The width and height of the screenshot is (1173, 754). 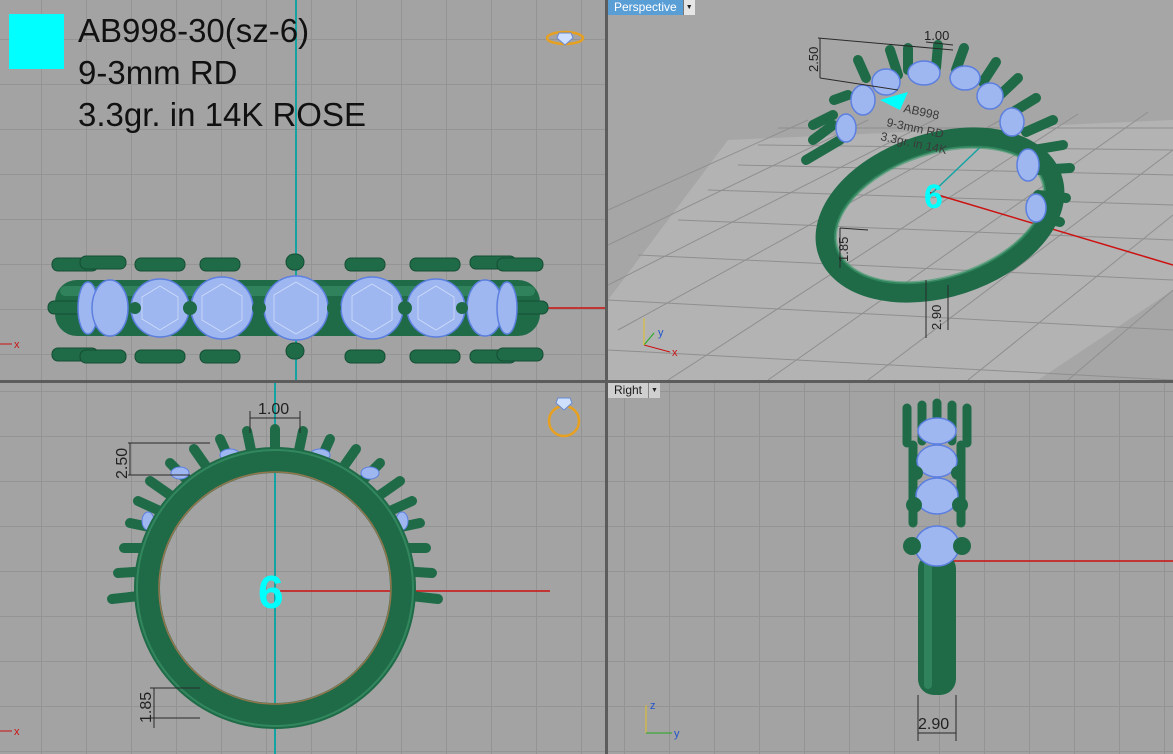 I want to click on svg-text: z, so click(x=653, y=706).